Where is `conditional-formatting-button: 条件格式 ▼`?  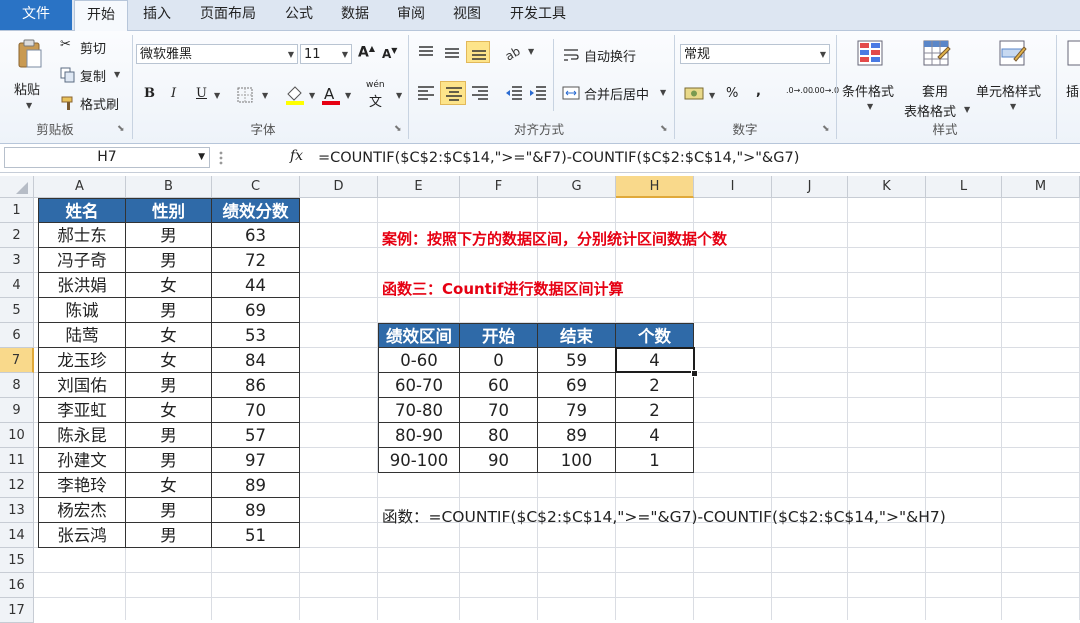
conditional-formatting-button: 条件格式 ▼ is located at coordinates (871, 76).